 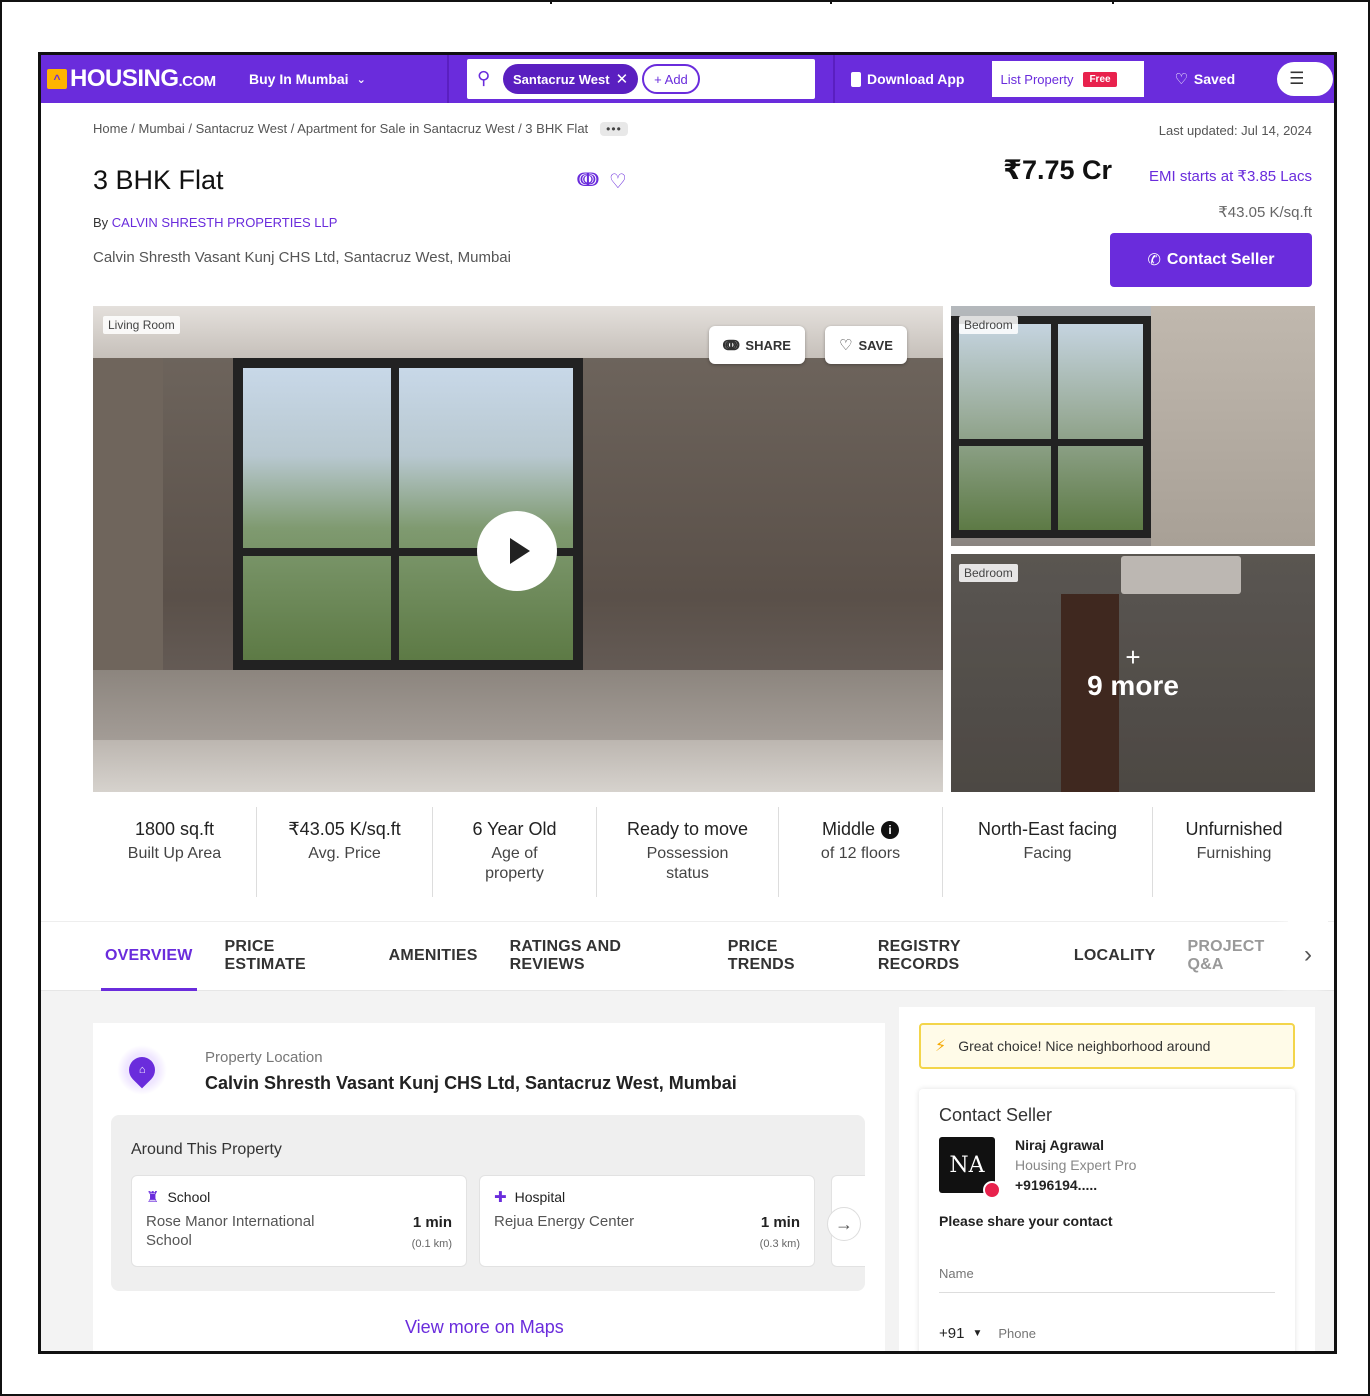 I want to click on caret-down-icon: ▼, so click(x=977, y=1333).